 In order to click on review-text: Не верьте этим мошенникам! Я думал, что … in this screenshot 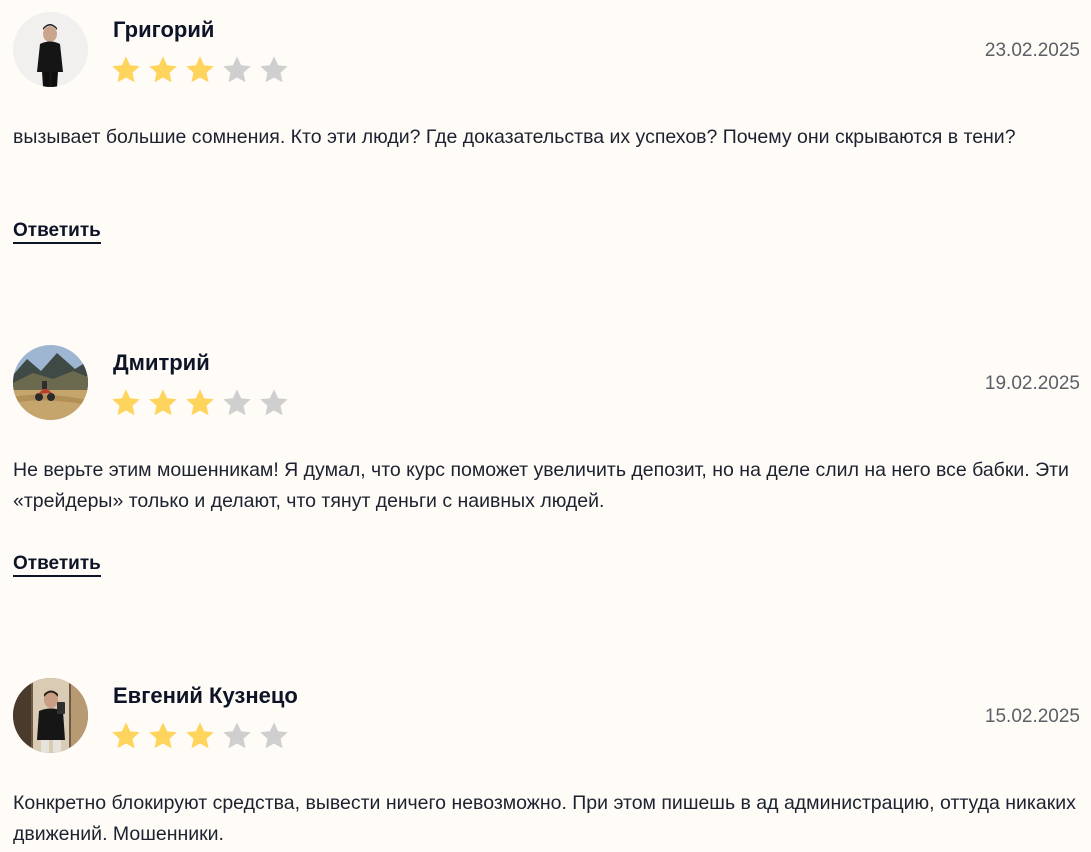, I will do `click(541, 485)`.